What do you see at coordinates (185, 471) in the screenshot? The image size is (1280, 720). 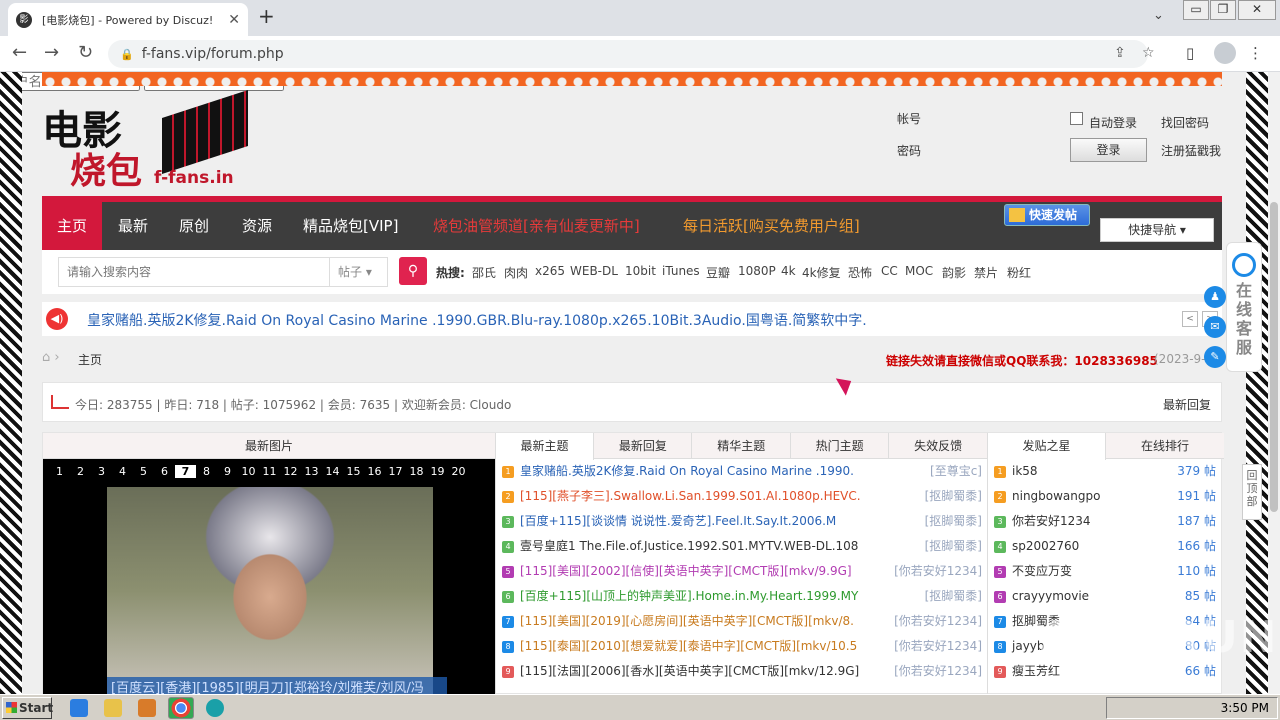 I see `slider-page-button: 7` at bounding box center [185, 471].